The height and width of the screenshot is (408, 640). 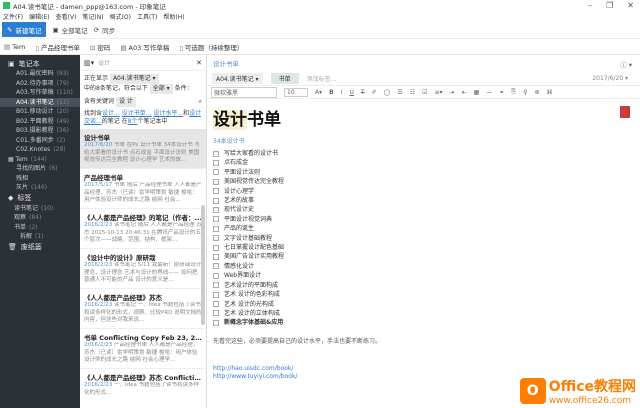 What do you see at coordinates (147, 16) in the screenshot?
I see `menu-tools: 工具(T)` at bounding box center [147, 16].